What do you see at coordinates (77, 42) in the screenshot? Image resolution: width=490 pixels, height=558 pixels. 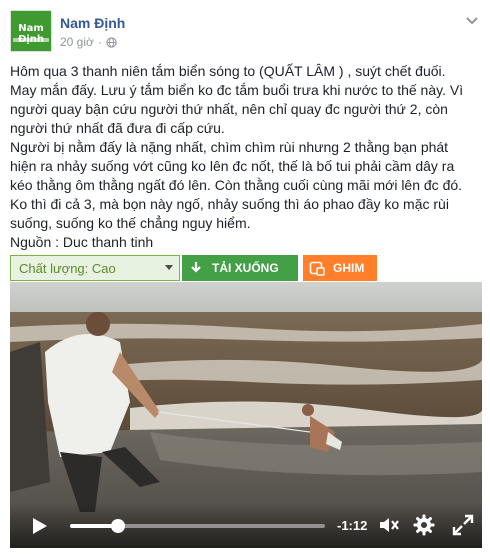 I see `timestamp: 20 giờ` at bounding box center [77, 42].